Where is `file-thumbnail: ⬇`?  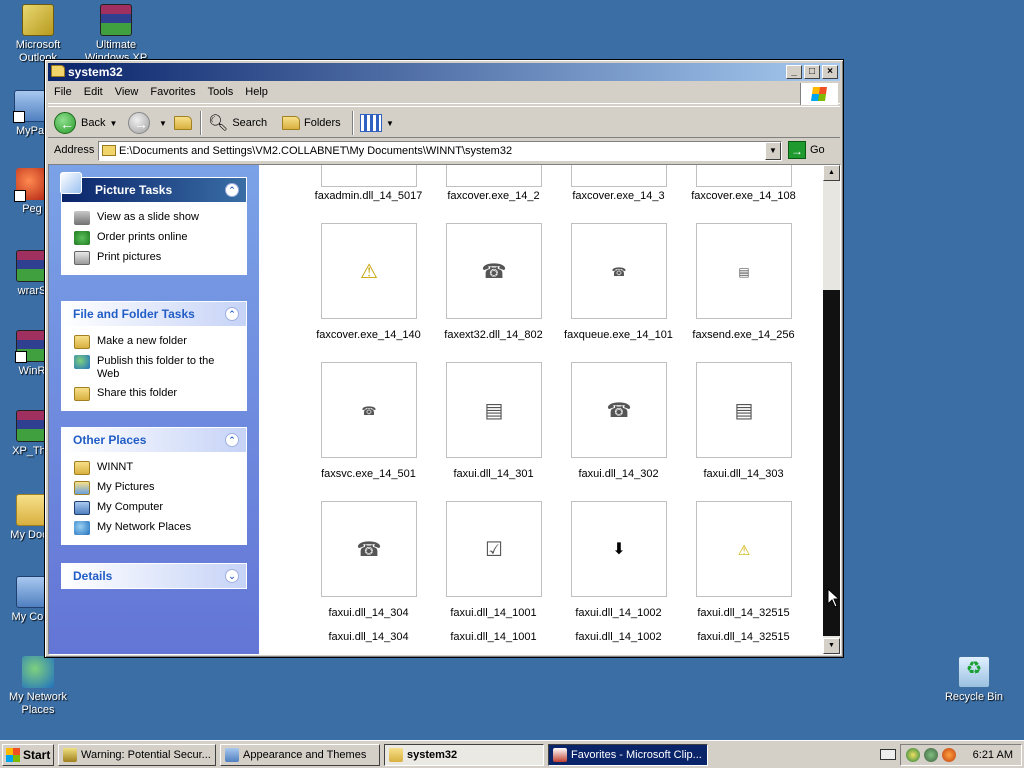
file-thumbnail: ⬇ is located at coordinates (619, 549).